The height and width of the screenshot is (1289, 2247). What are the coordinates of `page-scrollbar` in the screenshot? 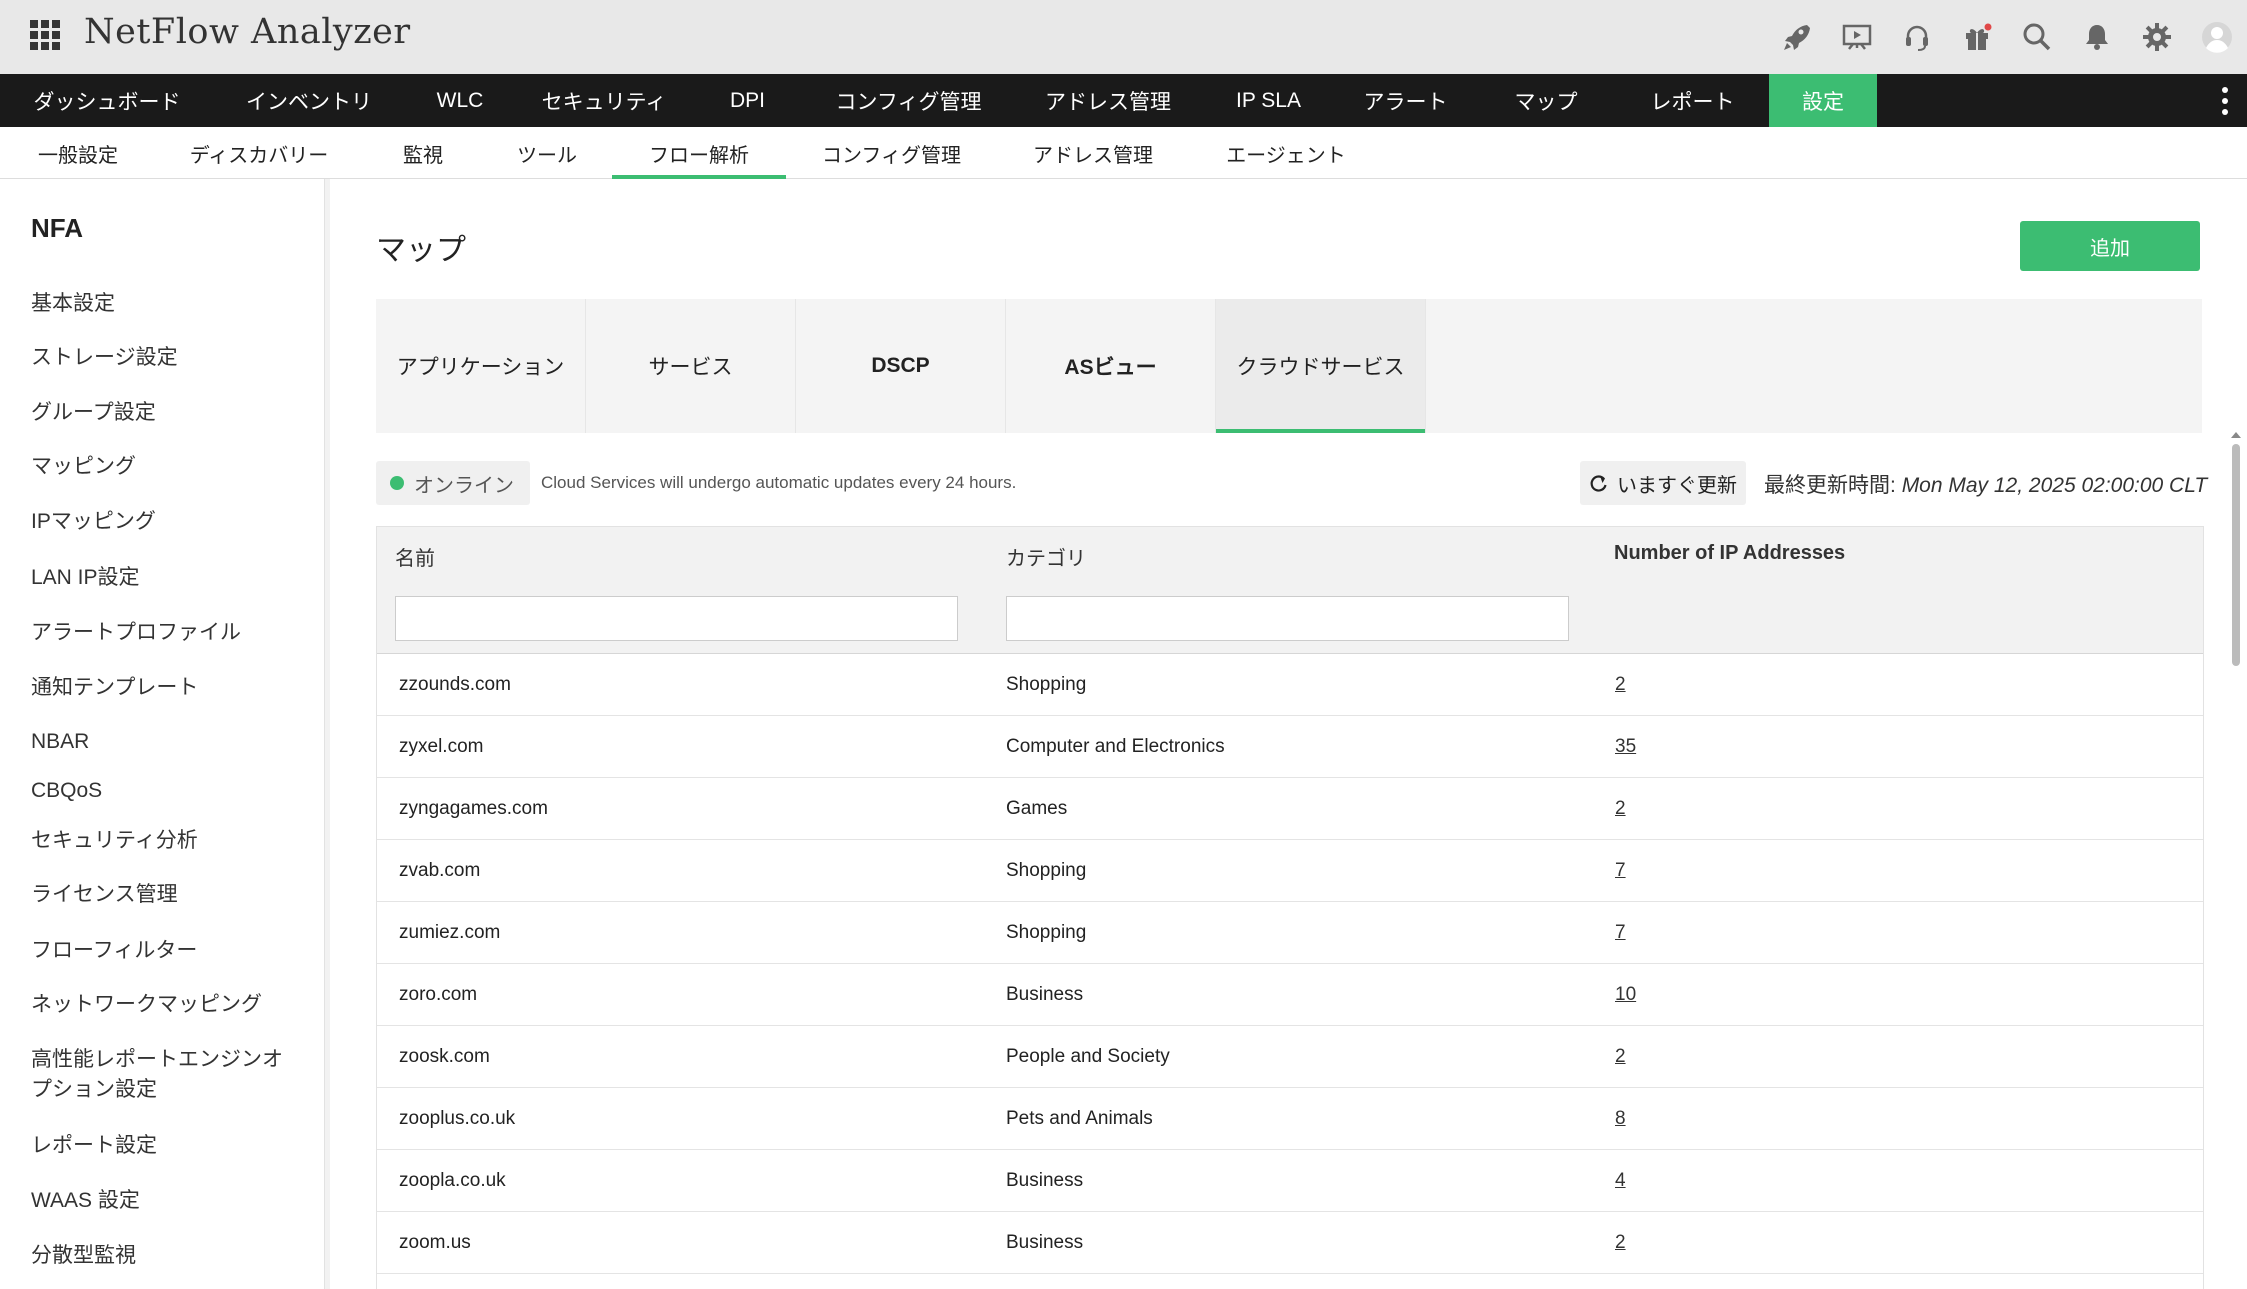 It's located at (2236, 860).